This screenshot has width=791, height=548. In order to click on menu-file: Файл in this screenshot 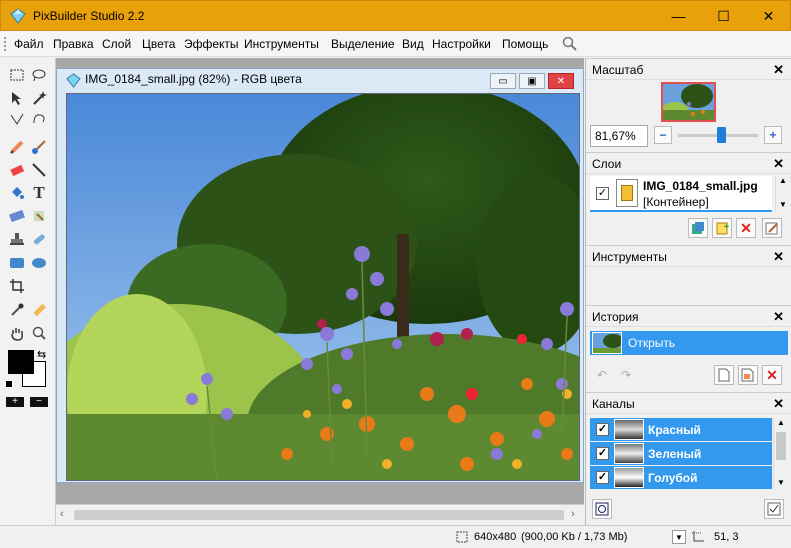, I will do `click(29, 44)`.